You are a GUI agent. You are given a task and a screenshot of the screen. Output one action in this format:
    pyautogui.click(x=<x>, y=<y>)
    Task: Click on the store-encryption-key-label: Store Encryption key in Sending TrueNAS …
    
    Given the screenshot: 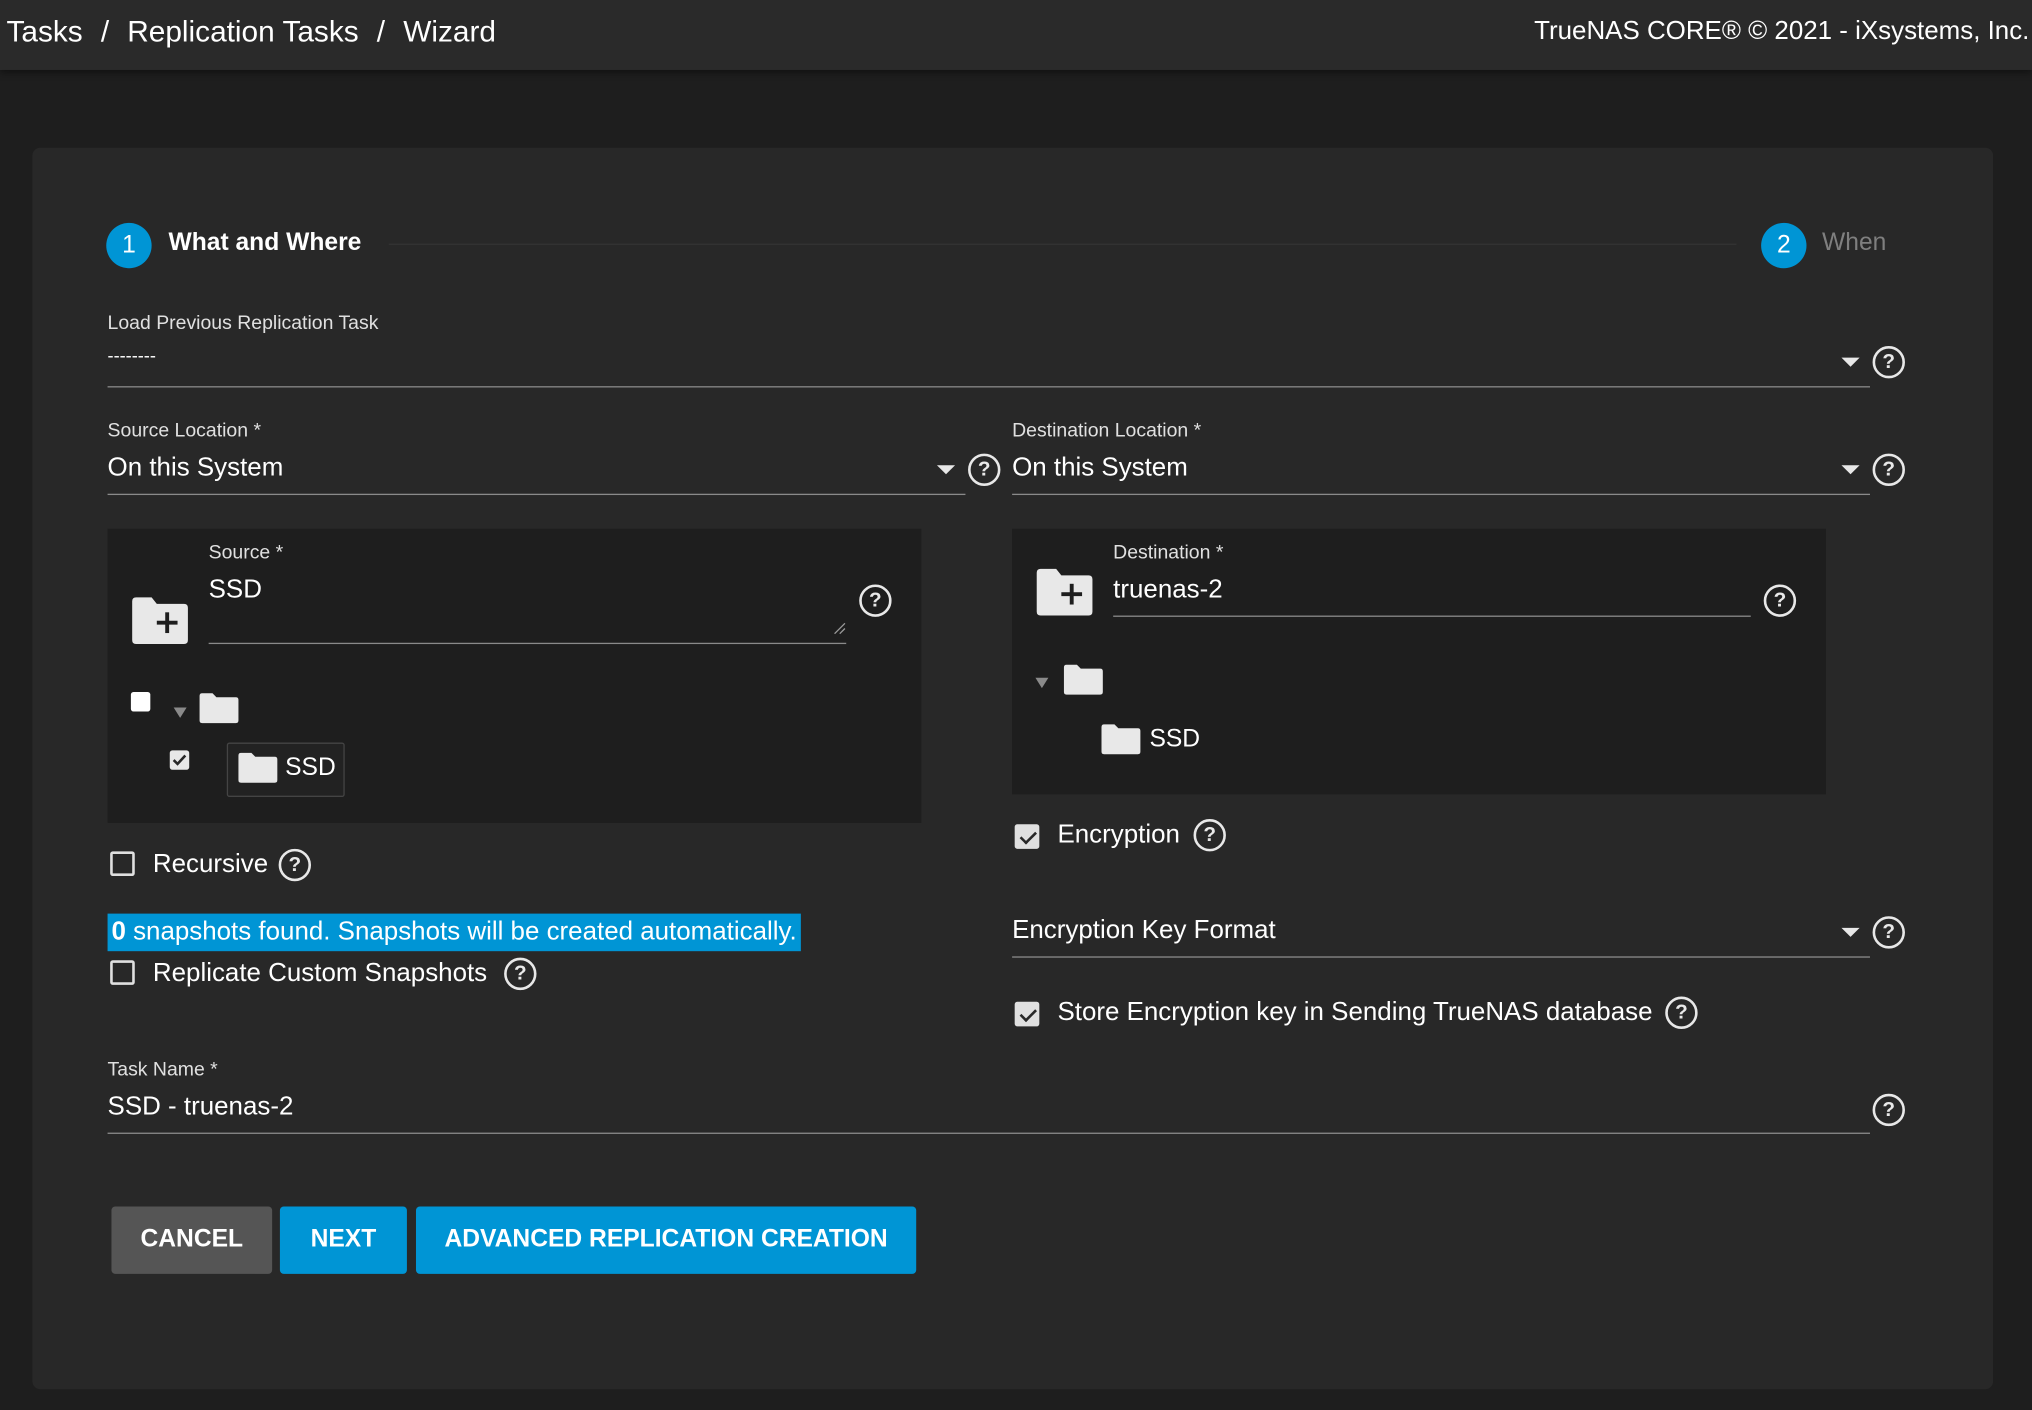 What is the action you would take?
    pyautogui.click(x=1354, y=1013)
    